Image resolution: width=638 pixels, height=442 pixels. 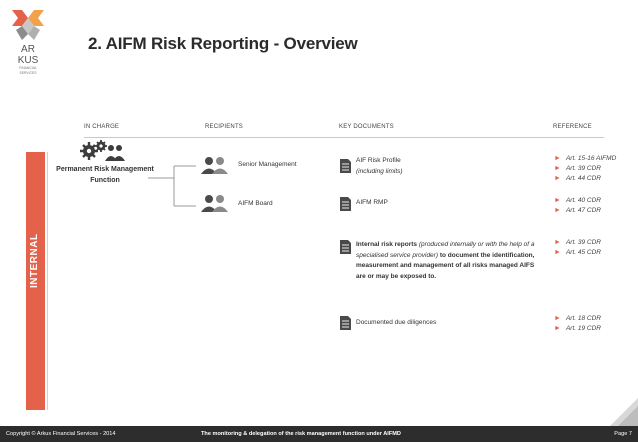 I want to click on reference-item: ► Art. 40 CDR, so click(x=577, y=200).